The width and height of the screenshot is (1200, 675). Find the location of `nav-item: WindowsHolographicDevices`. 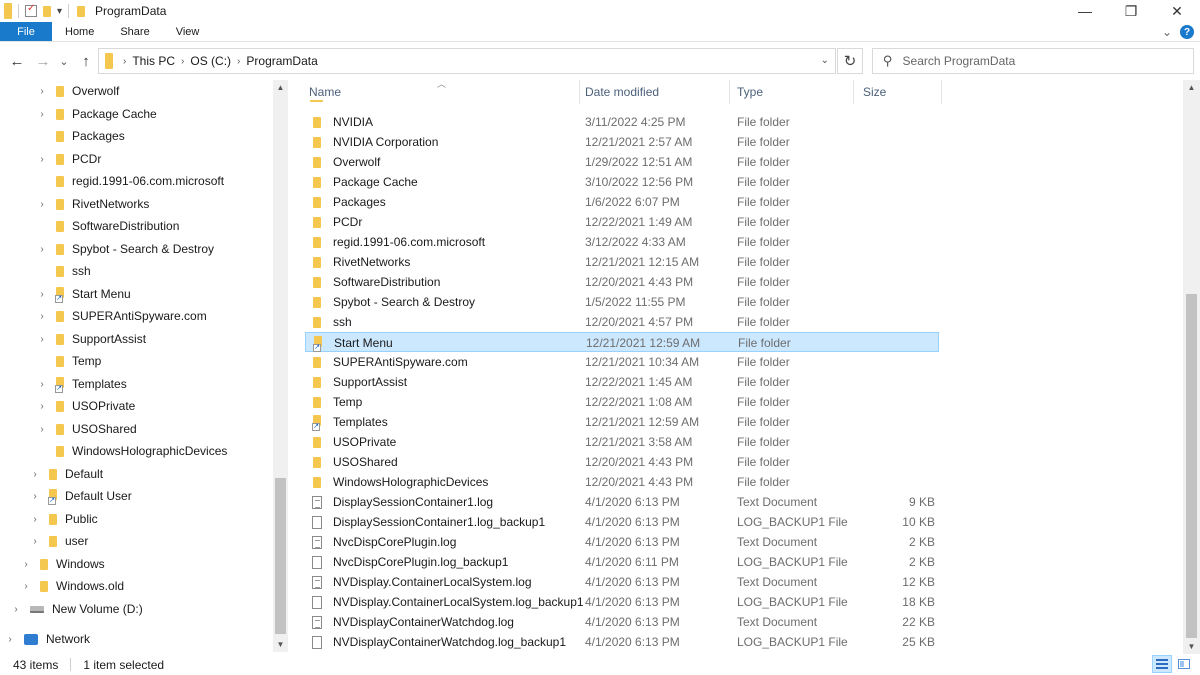

nav-item: WindowsHolographicDevices is located at coordinates (131, 451).